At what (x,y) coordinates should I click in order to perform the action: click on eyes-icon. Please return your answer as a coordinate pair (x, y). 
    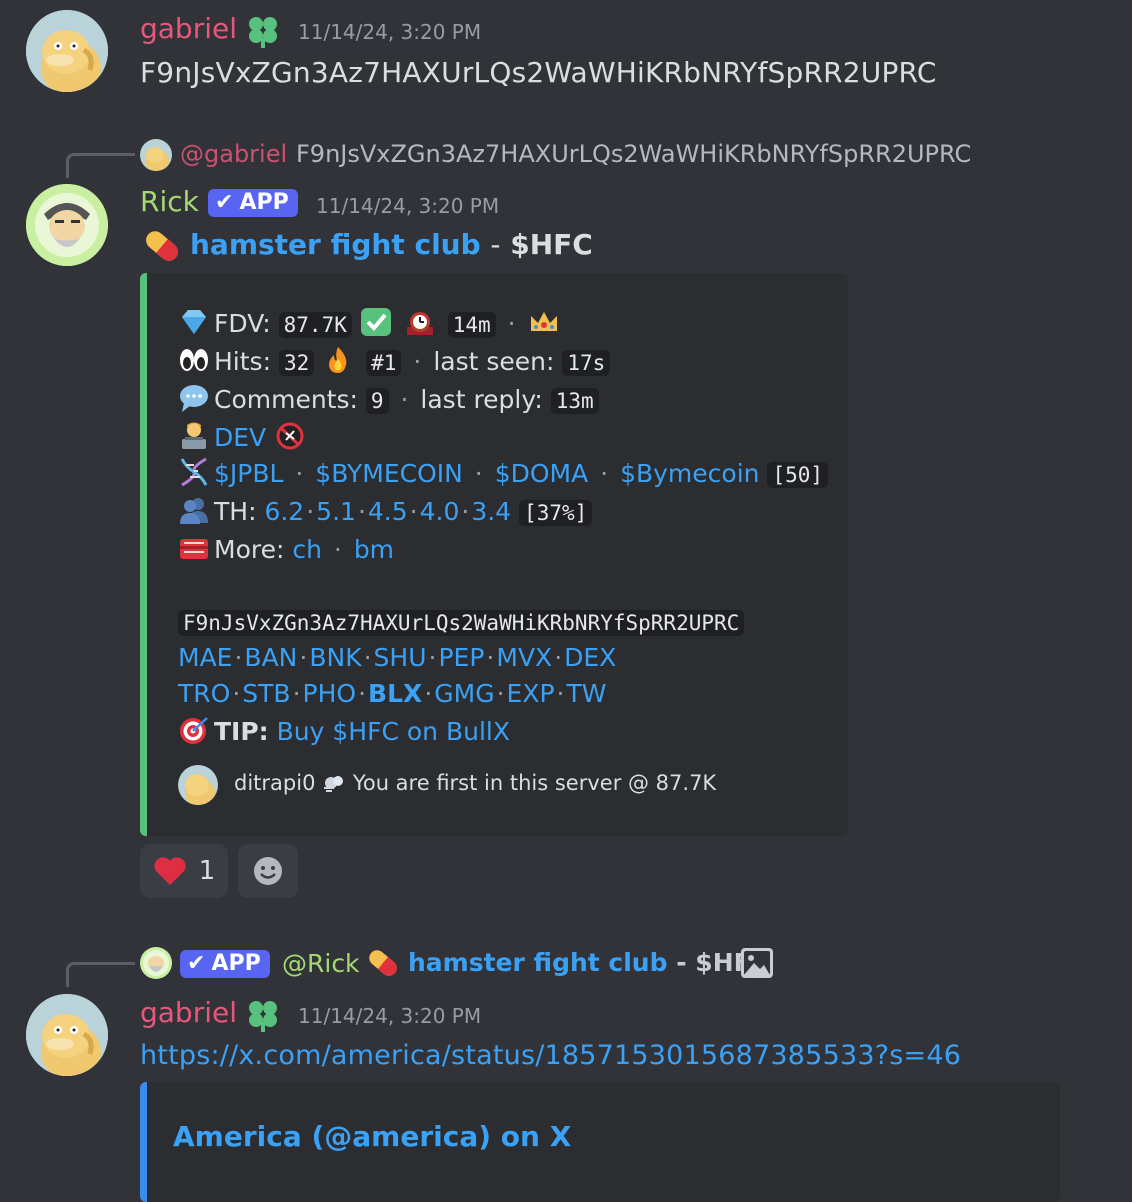
    Looking at the image, I should click on (194, 360).